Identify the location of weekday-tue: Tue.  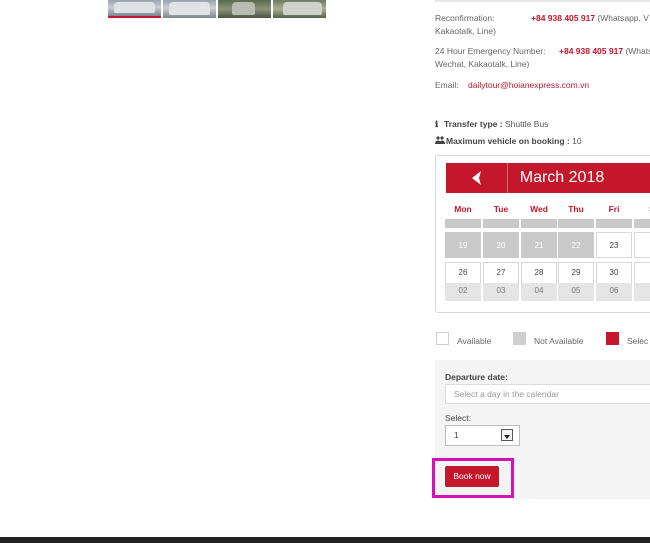
(501, 209).